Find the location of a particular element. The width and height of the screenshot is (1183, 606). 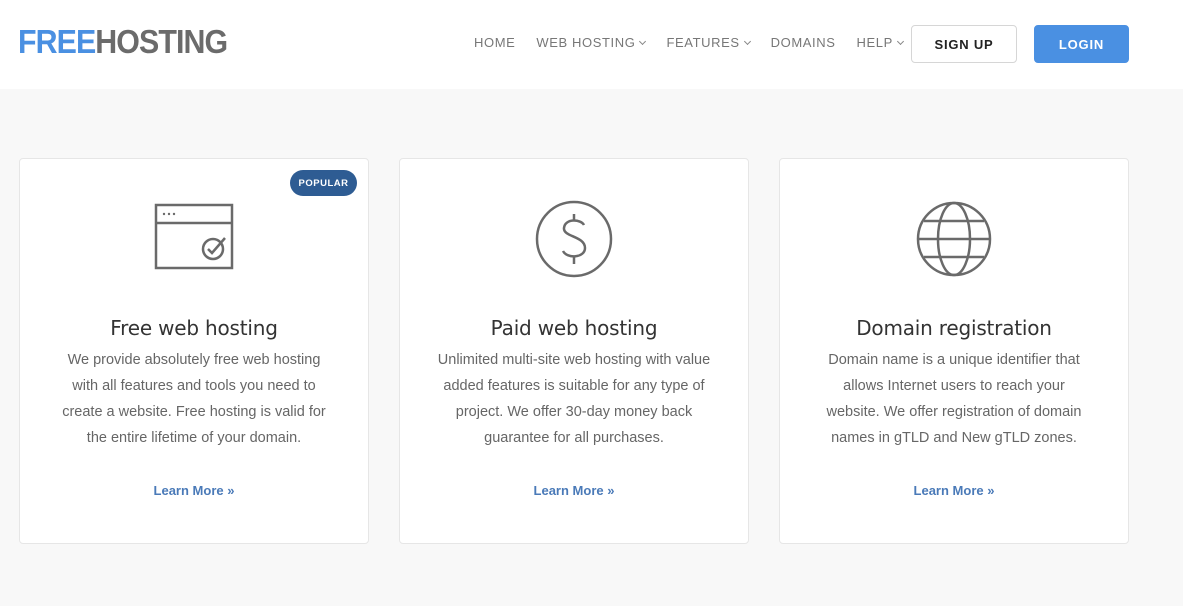

browser-check-icon is located at coordinates (194, 236).